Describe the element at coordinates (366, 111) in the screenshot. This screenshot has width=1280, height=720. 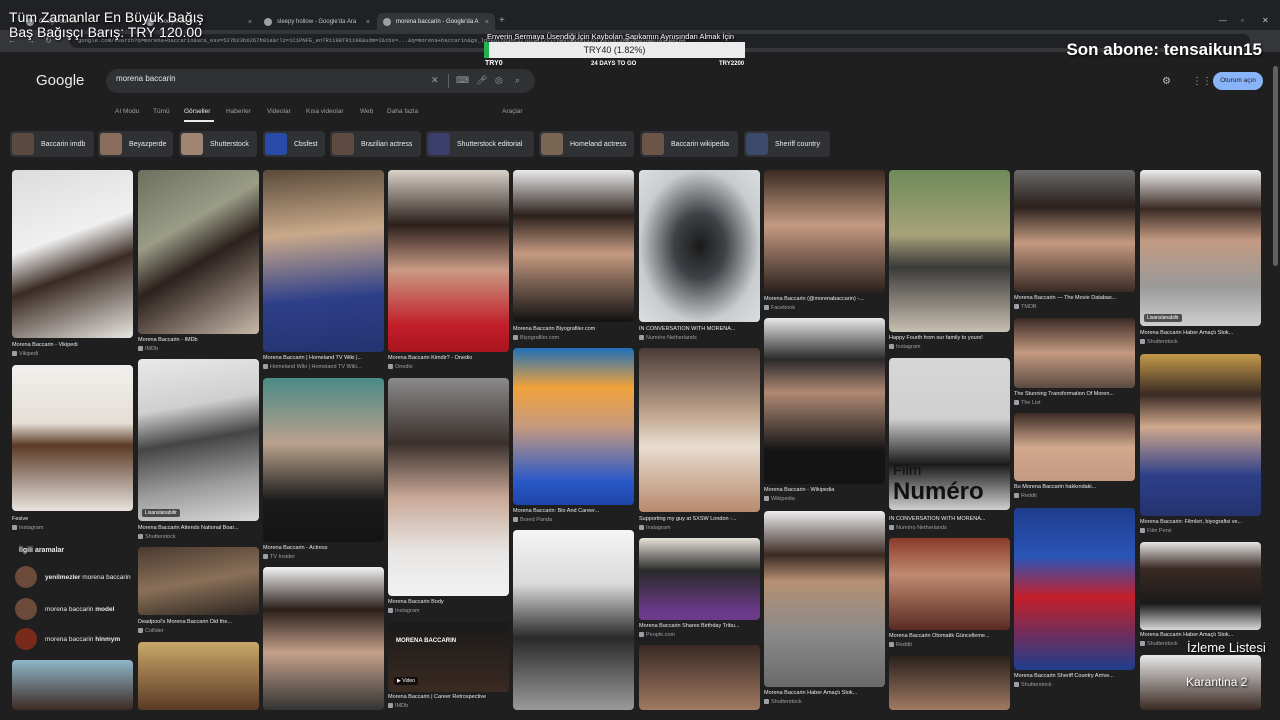
I see `tab-web: Web` at that location.